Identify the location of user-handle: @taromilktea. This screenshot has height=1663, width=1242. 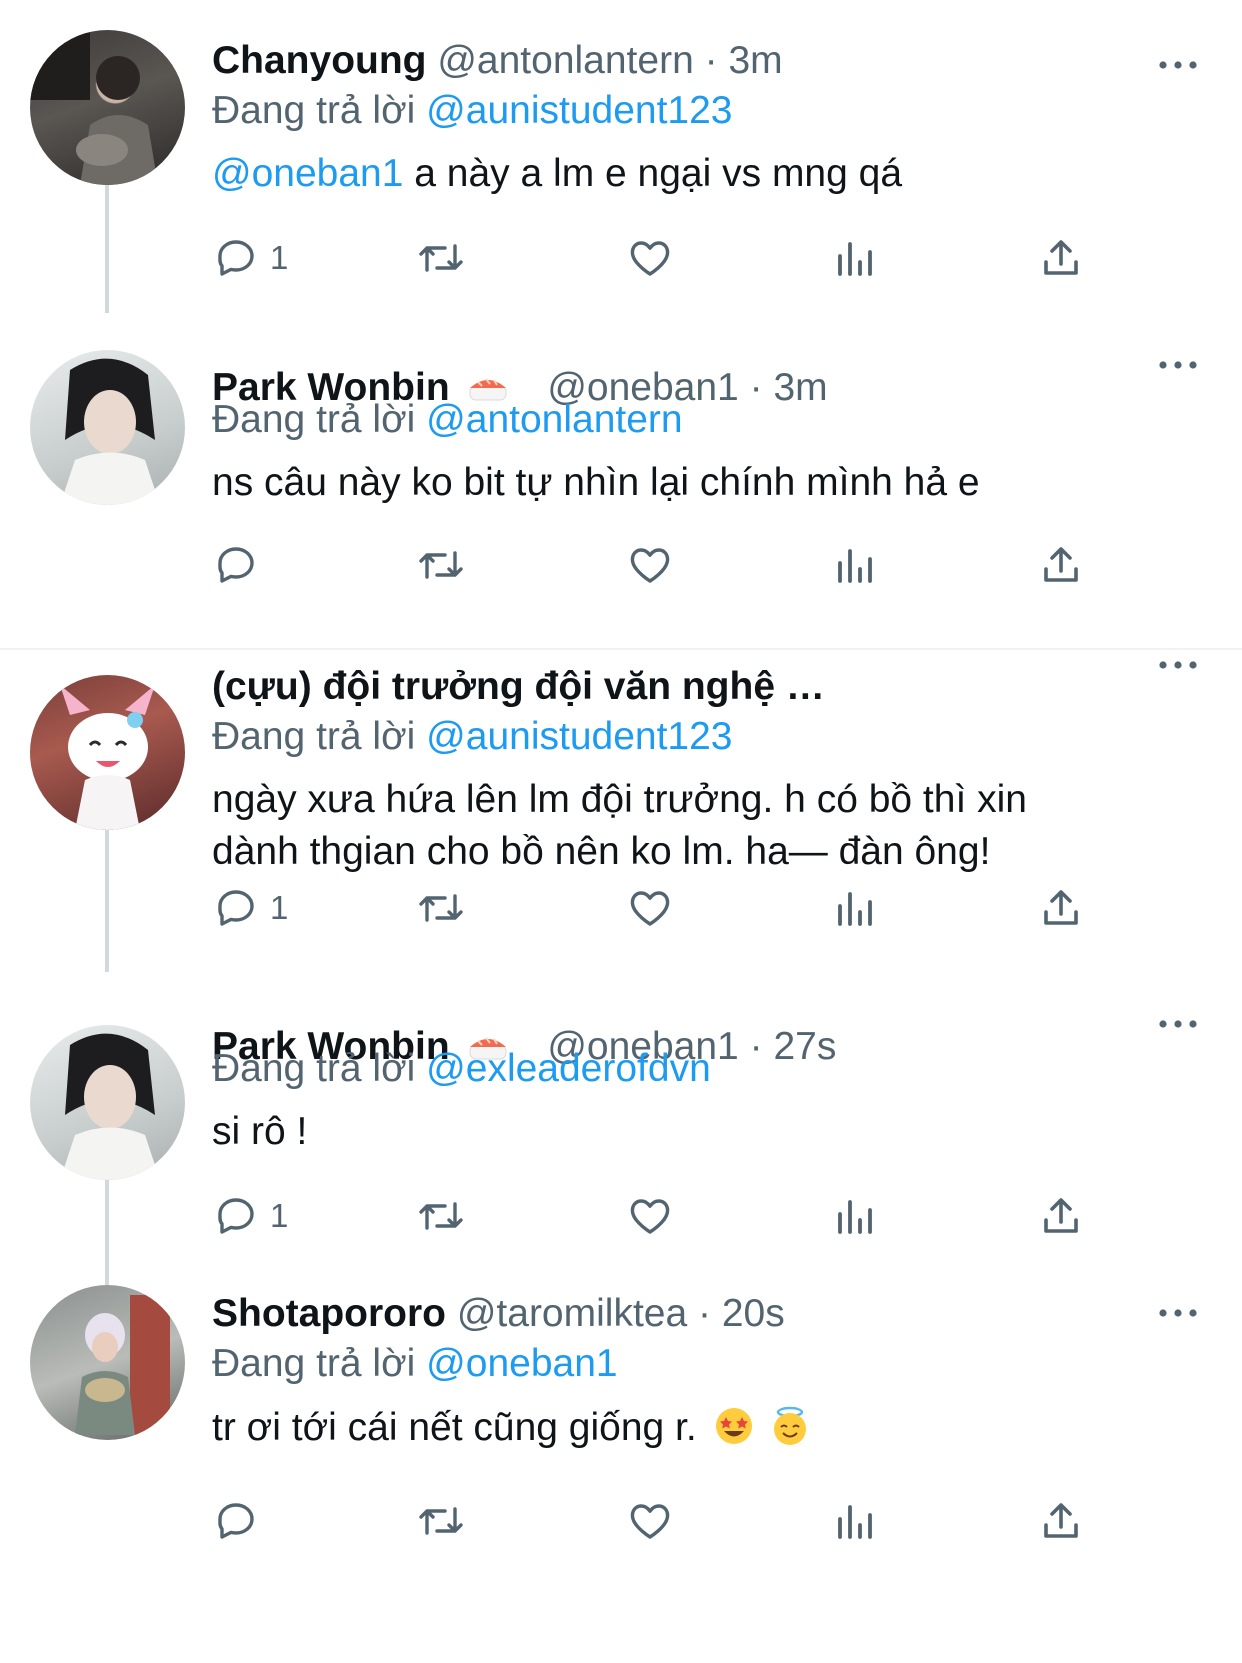
(572, 1313).